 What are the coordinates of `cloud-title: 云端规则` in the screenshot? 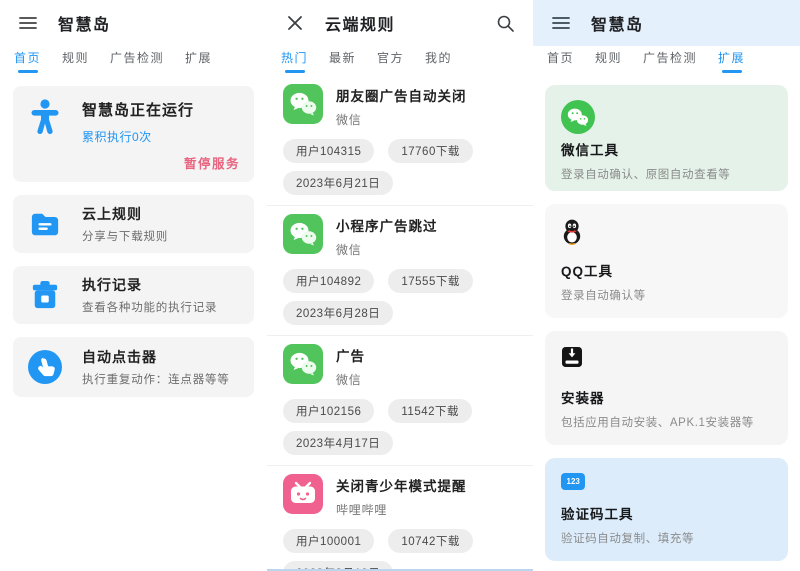 It's located at (360, 25).